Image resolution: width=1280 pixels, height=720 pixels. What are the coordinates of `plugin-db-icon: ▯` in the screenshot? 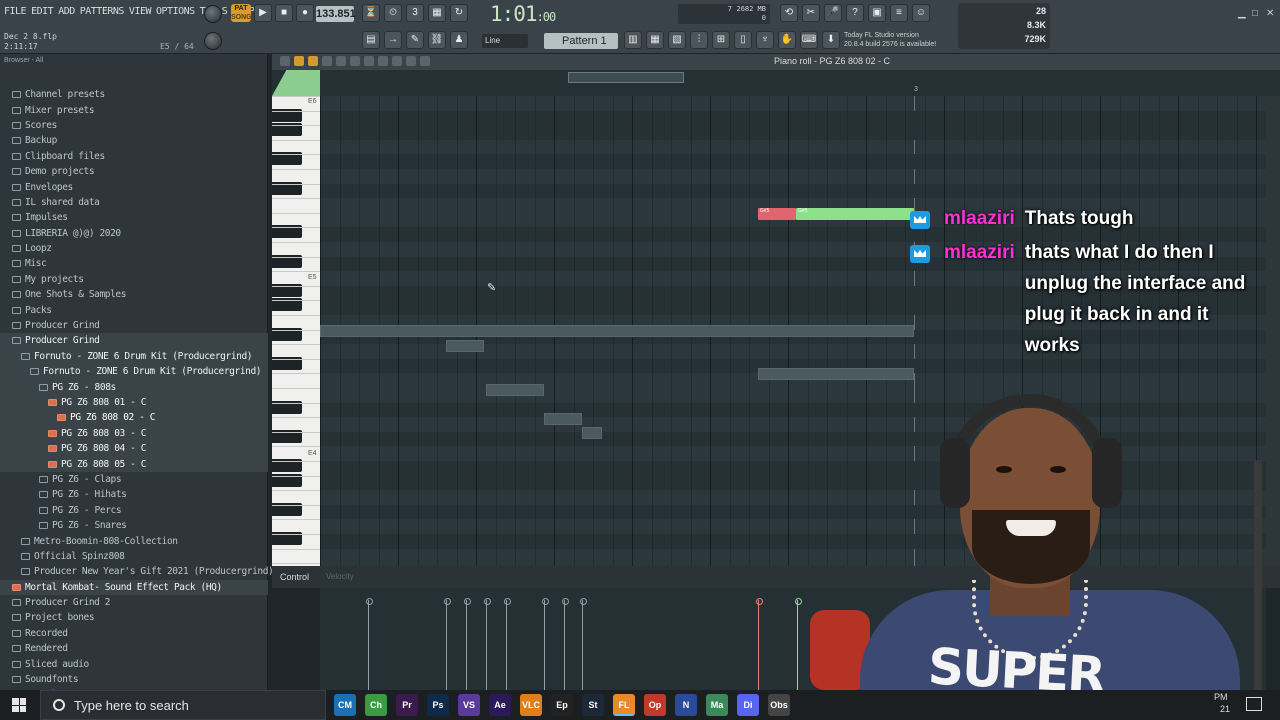 It's located at (743, 40).